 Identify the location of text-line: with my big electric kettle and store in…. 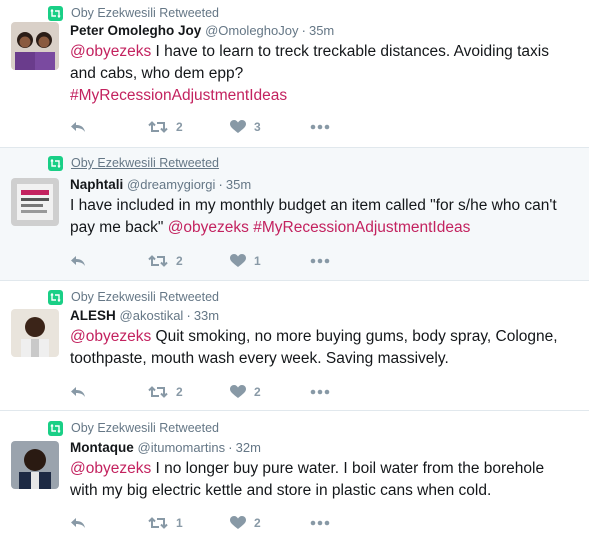
(281, 490).